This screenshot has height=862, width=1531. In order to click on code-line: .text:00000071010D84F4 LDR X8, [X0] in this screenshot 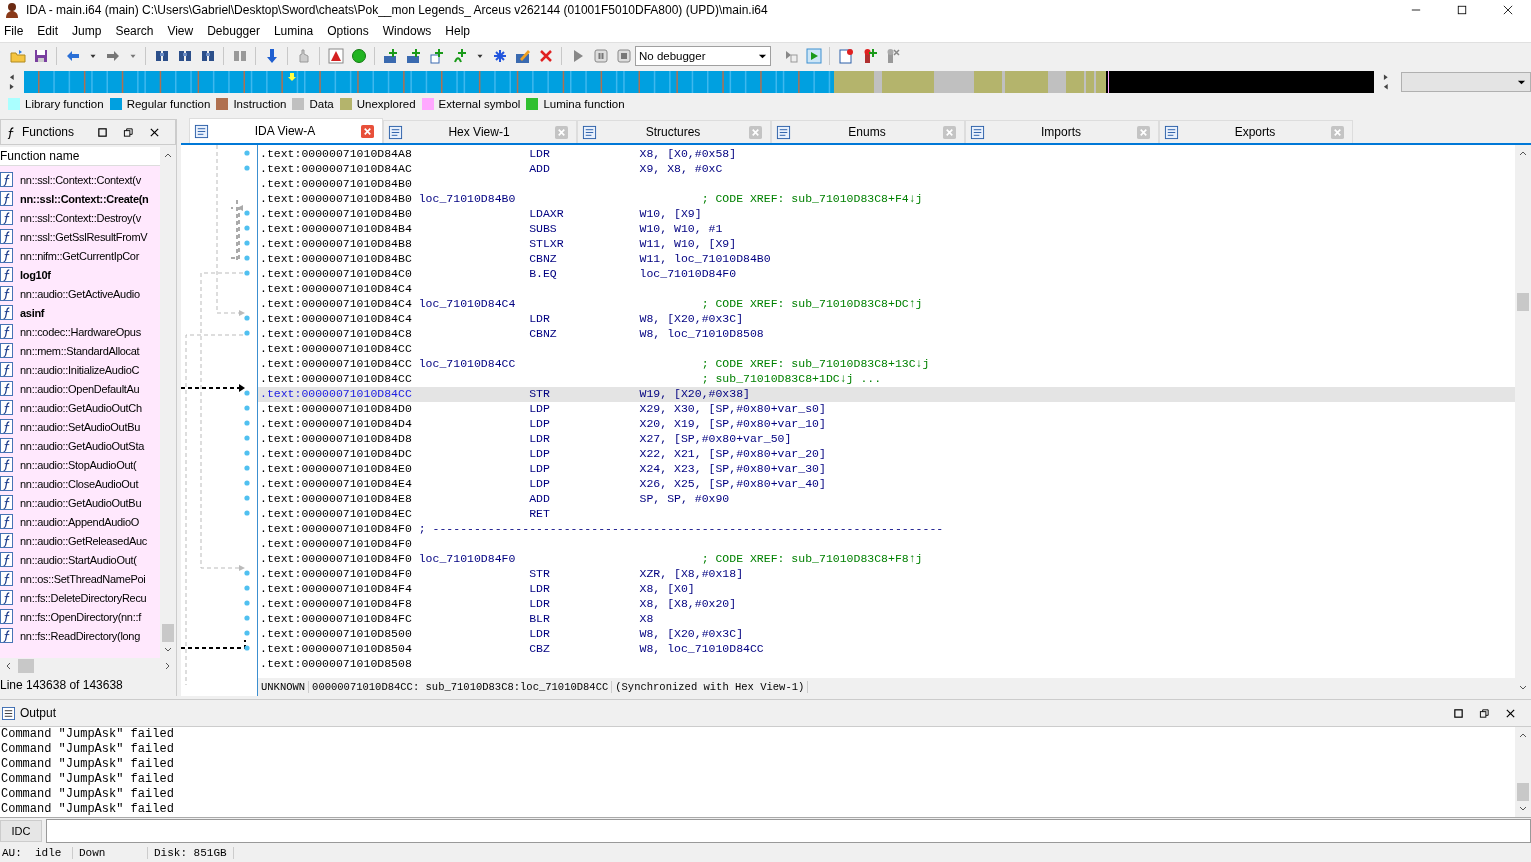, I will do `click(886, 589)`.